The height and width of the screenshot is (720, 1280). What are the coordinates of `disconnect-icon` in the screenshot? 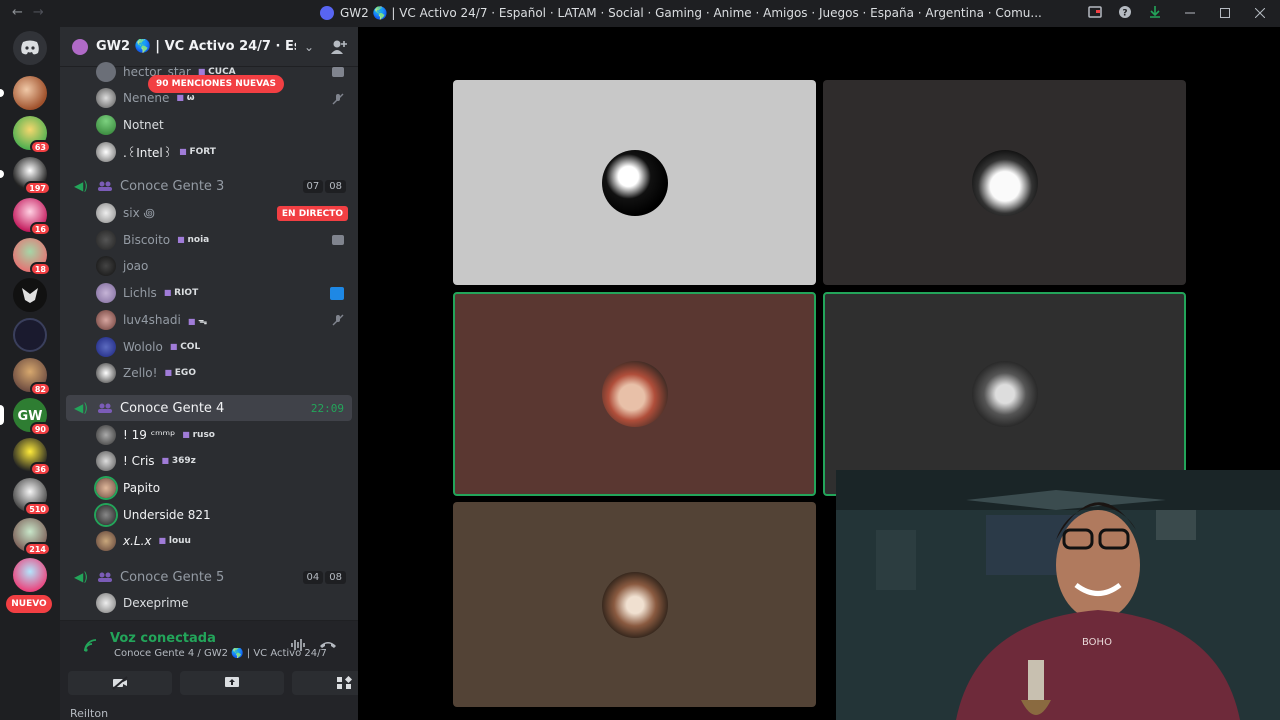 It's located at (328, 645).